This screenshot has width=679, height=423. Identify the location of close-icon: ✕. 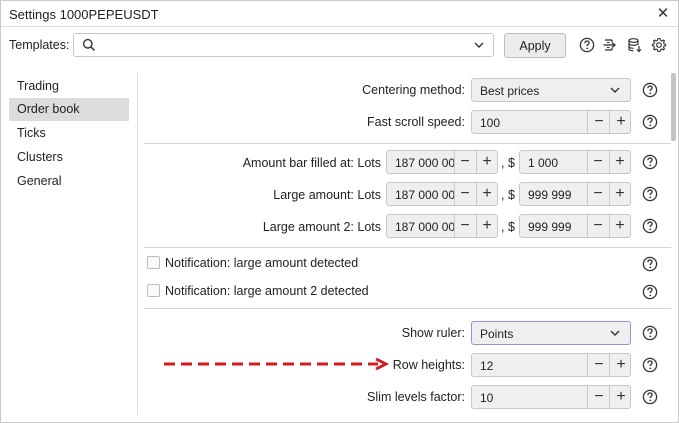
(663, 13).